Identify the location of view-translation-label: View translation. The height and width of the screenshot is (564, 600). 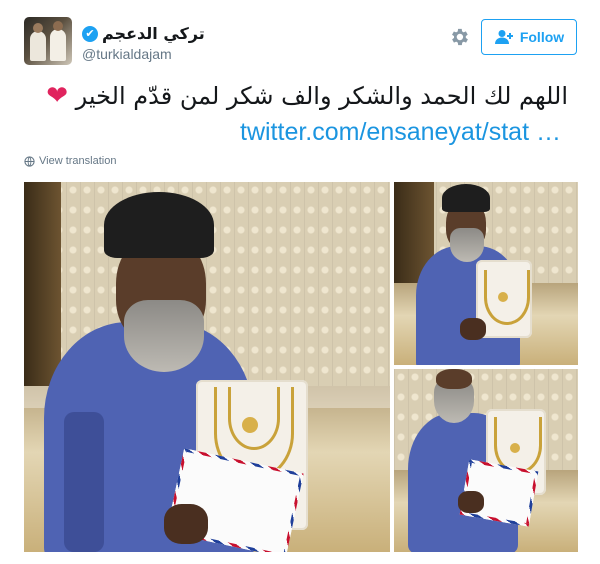
(78, 161).